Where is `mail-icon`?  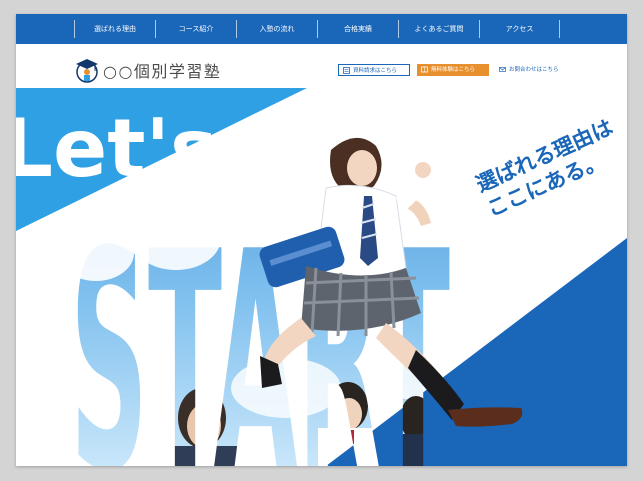 mail-icon is located at coordinates (502, 69).